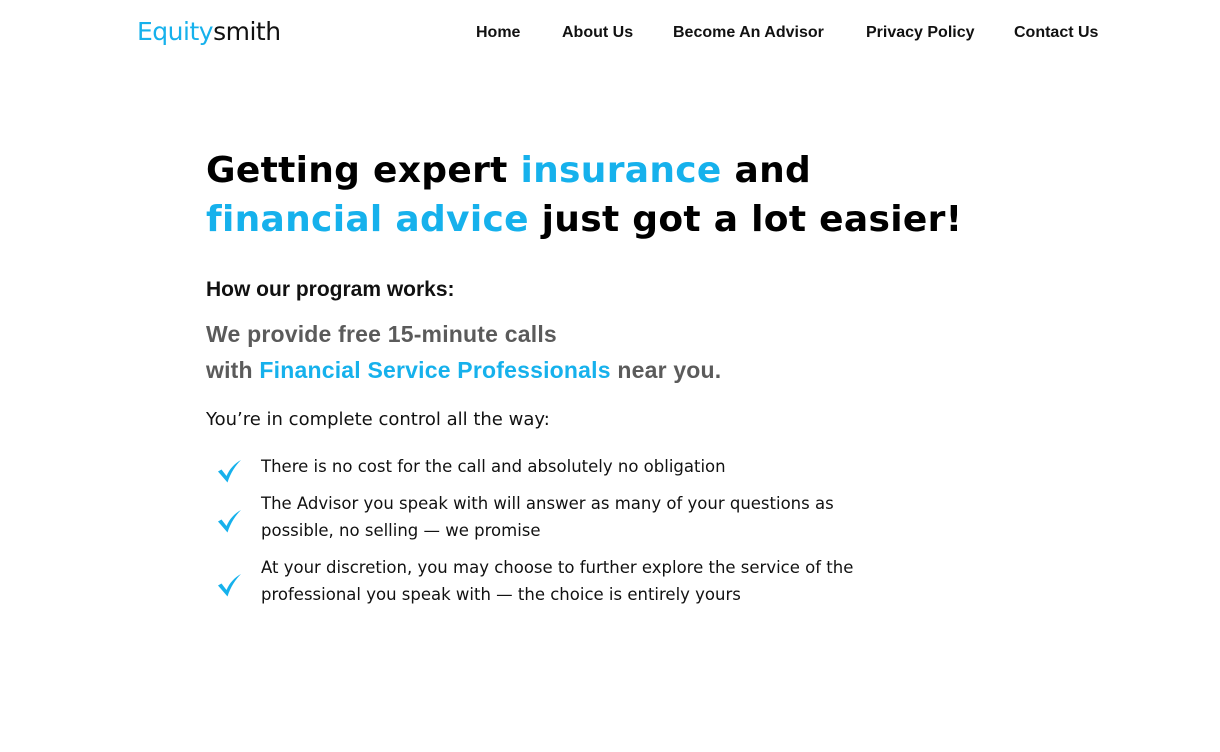 The height and width of the screenshot is (752, 1220). What do you see at coordinates (745, 219) in the screenshot?
I see `headline-text: just got a lot easier!` at bounding box center [745, 219].